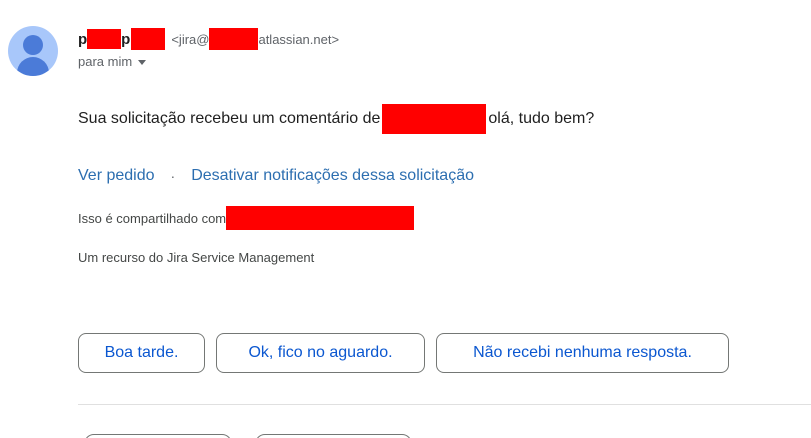 The height and width of the screenshot is (438, 811). I want to click on divider, so click(444, 404).